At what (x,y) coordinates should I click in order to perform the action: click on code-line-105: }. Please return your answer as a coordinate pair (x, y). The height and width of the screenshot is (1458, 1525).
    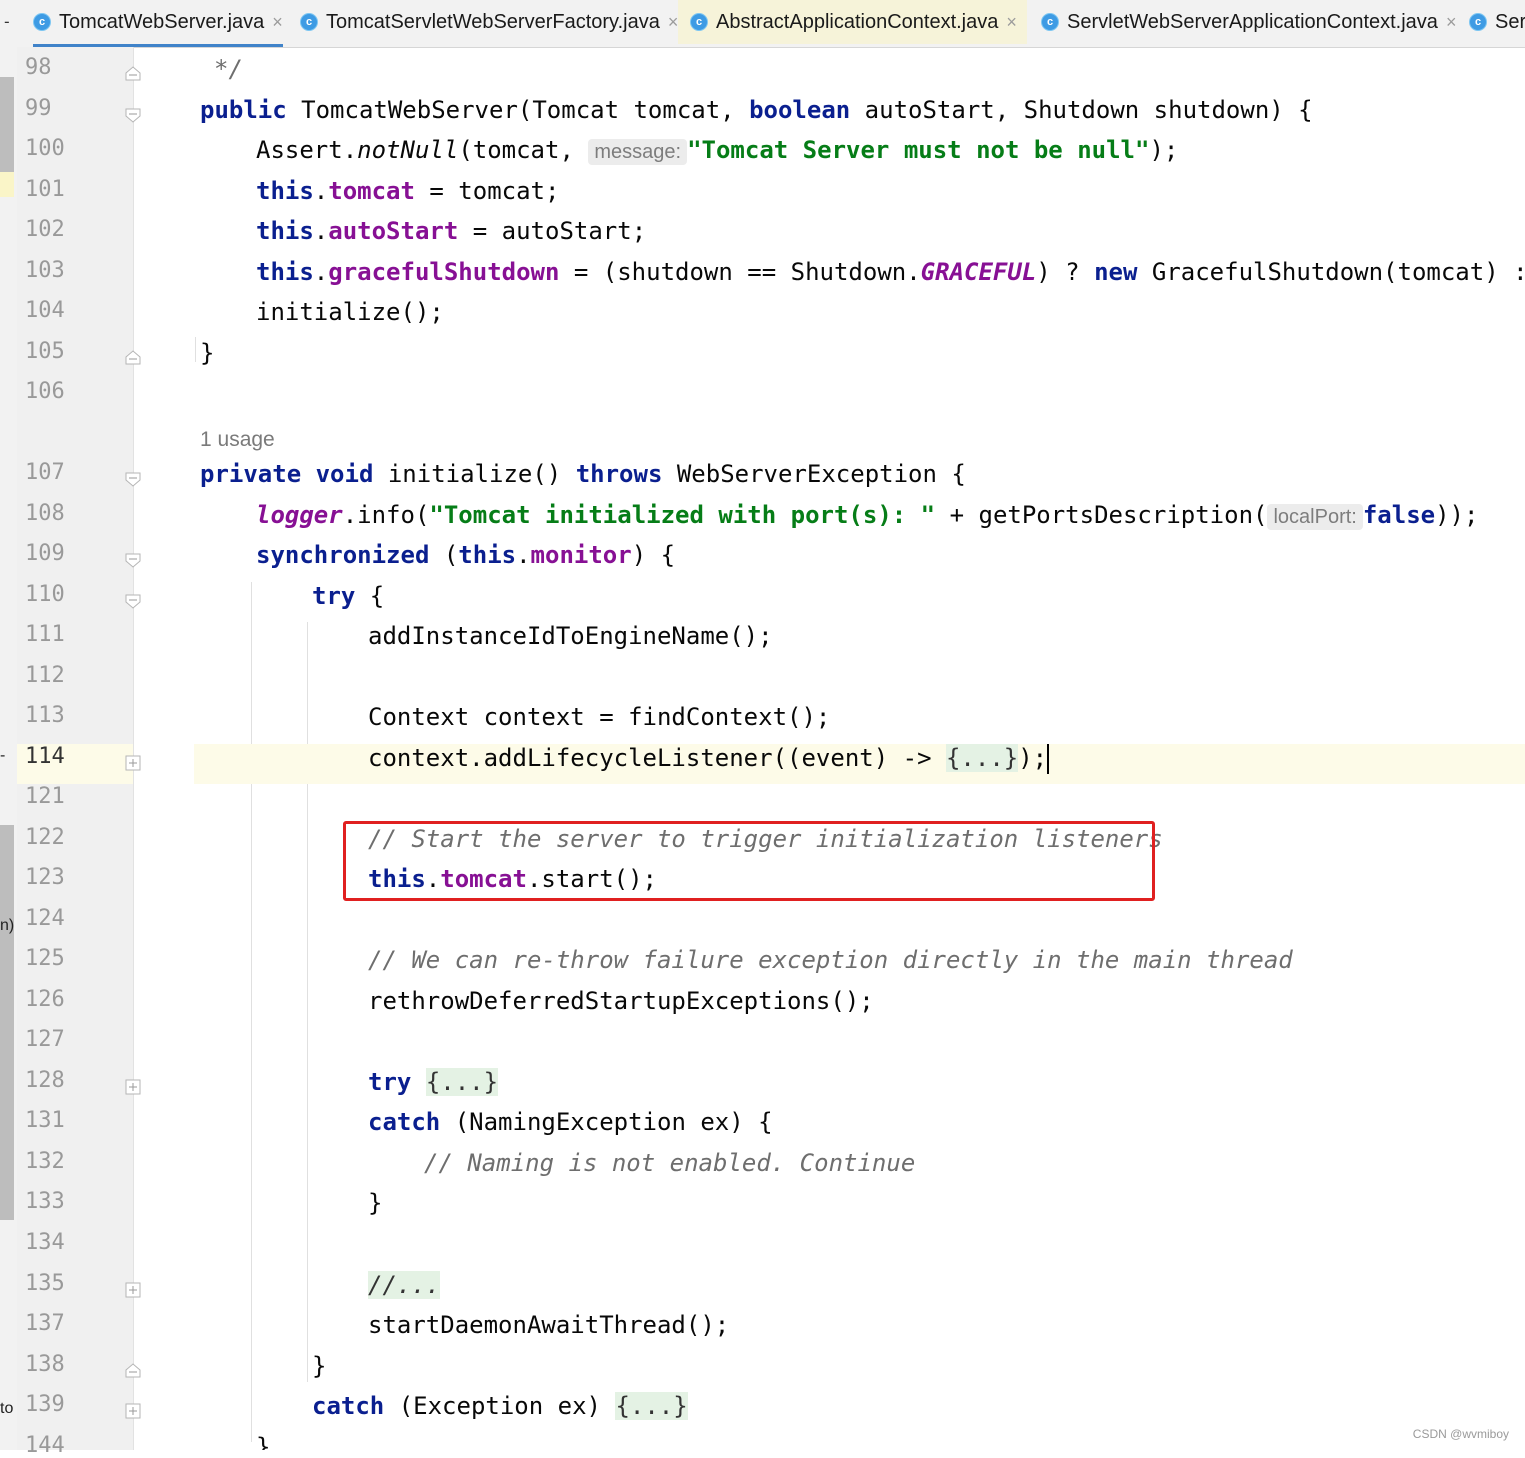
    Looking at the image, I should click on (207, 353).